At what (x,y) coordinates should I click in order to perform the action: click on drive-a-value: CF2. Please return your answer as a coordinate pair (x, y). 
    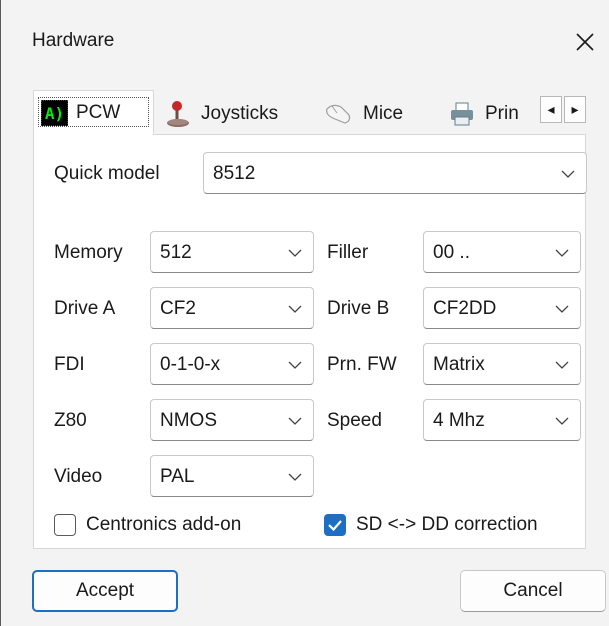
    Looking at the image, I should click on (178, 308).